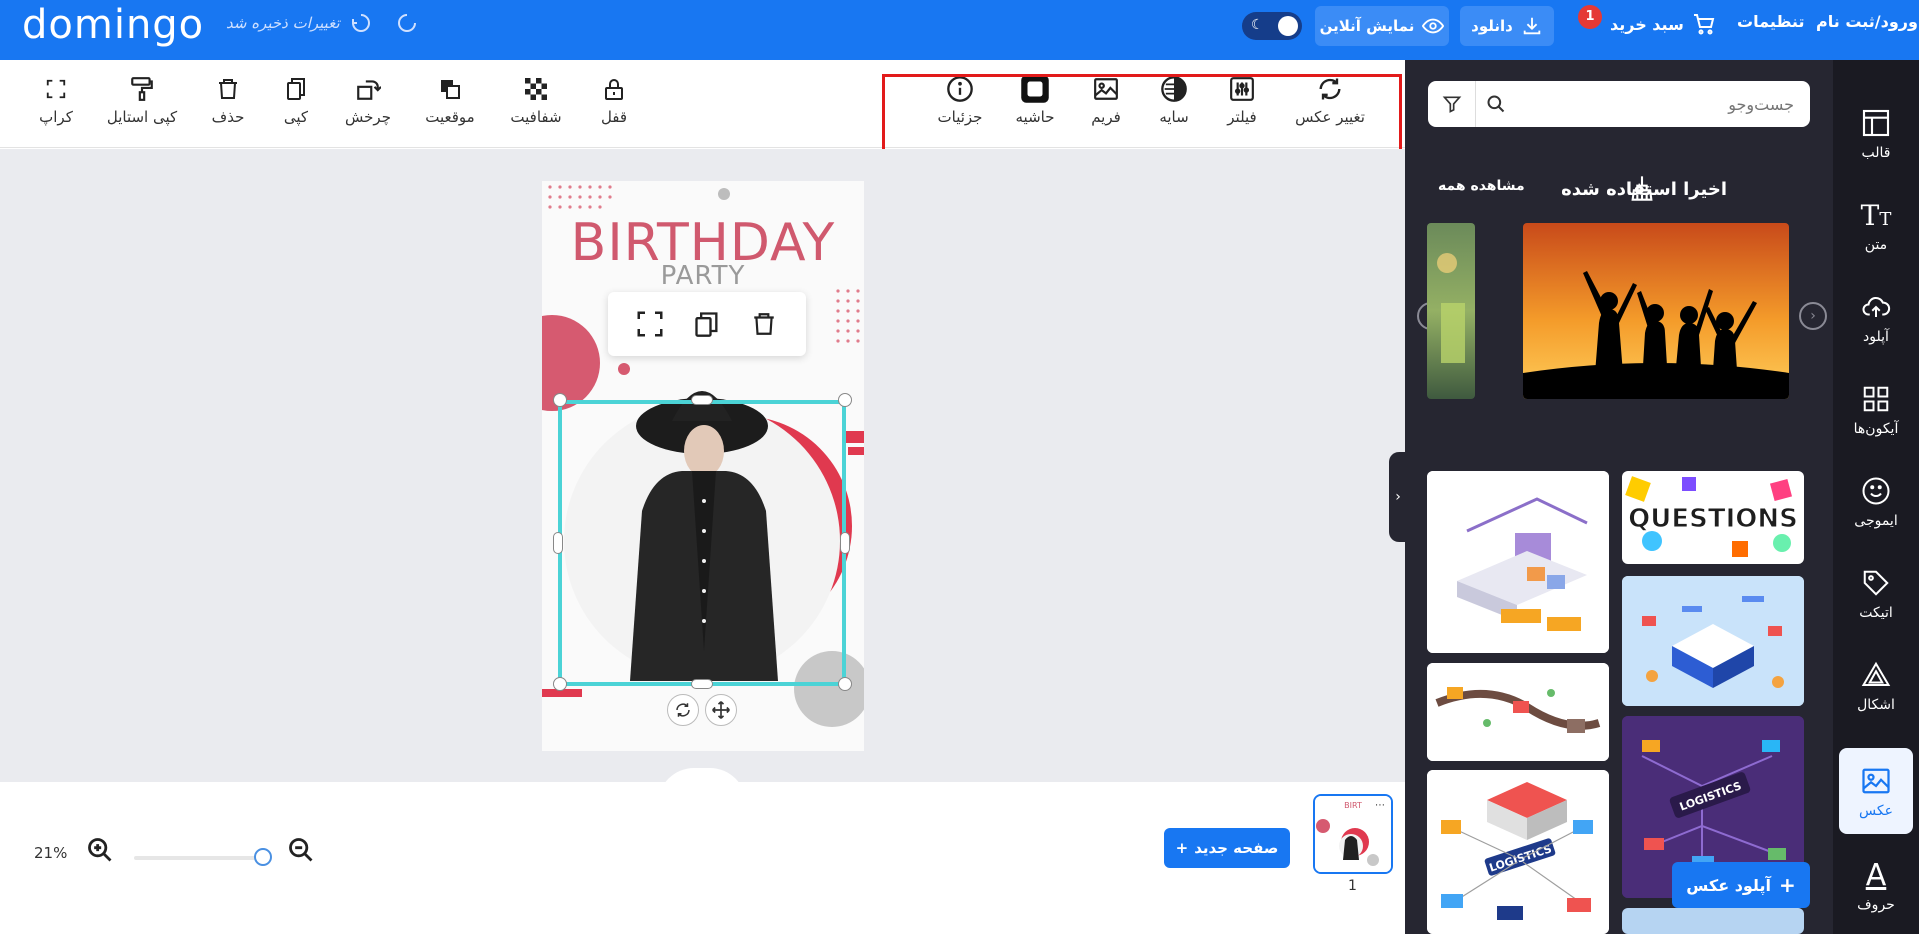 Image resolution: width=1919 pixels, height=934 pixels. Describe the element at coordinates (263, 857) in the screenshot. I see `zoom-slider-thumb` at that location.